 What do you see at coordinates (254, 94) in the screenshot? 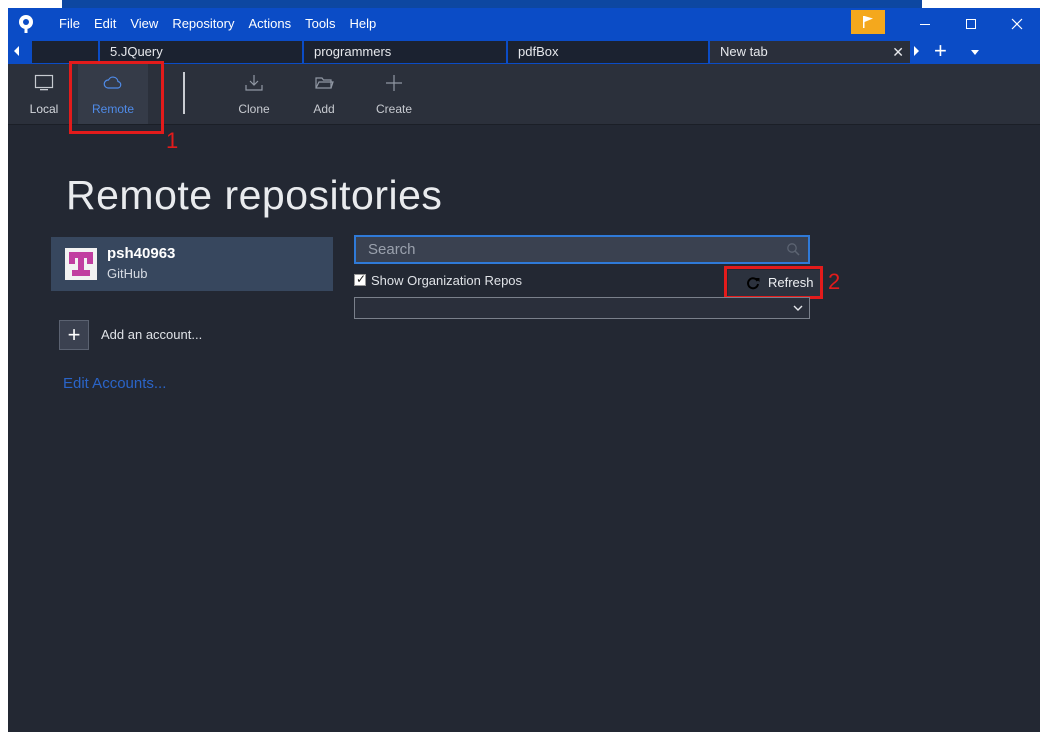
I see `clone-button: Clone` at bounding box center [254, 94].